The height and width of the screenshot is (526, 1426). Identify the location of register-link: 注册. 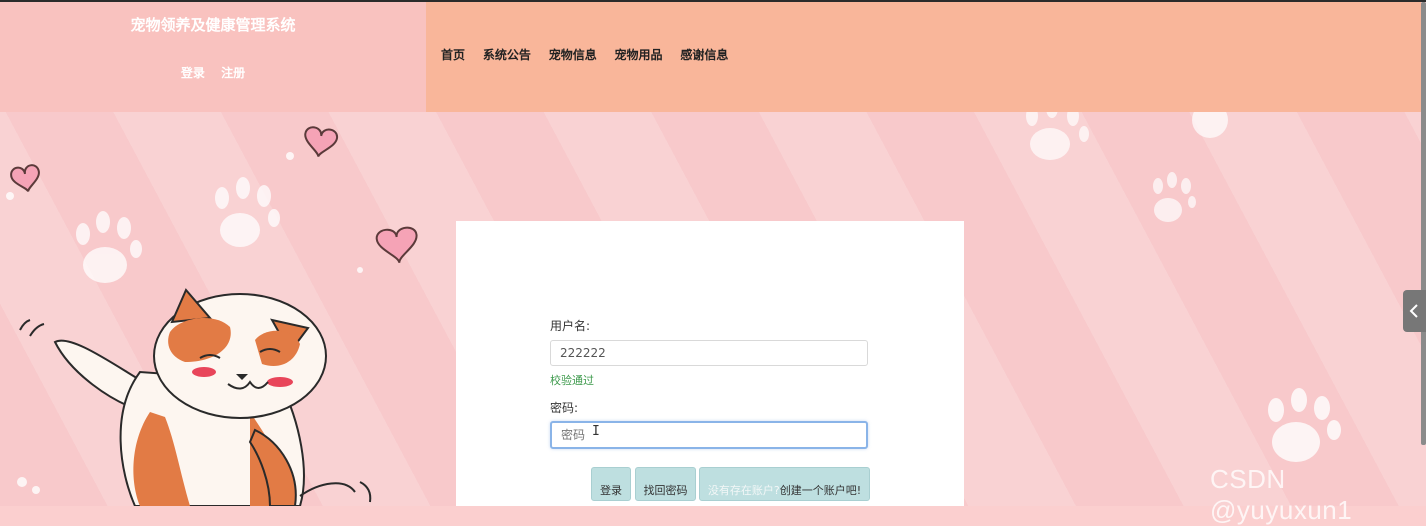
(233, 73).